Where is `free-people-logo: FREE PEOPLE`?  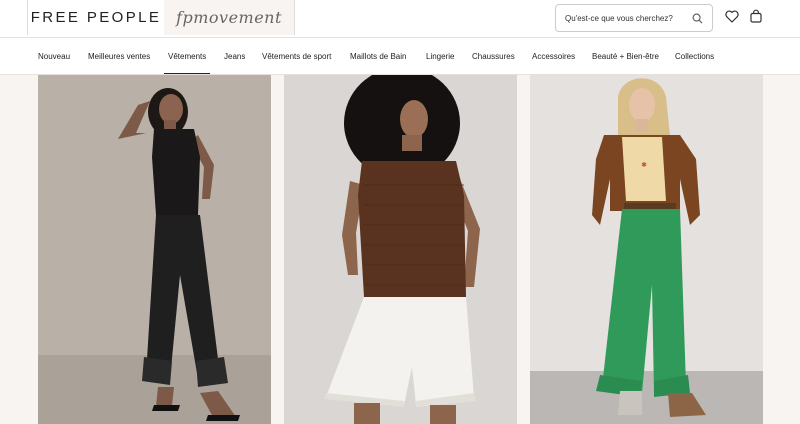
free-people-logo: FREE PEOPLE is located at coordinates (96, 17).